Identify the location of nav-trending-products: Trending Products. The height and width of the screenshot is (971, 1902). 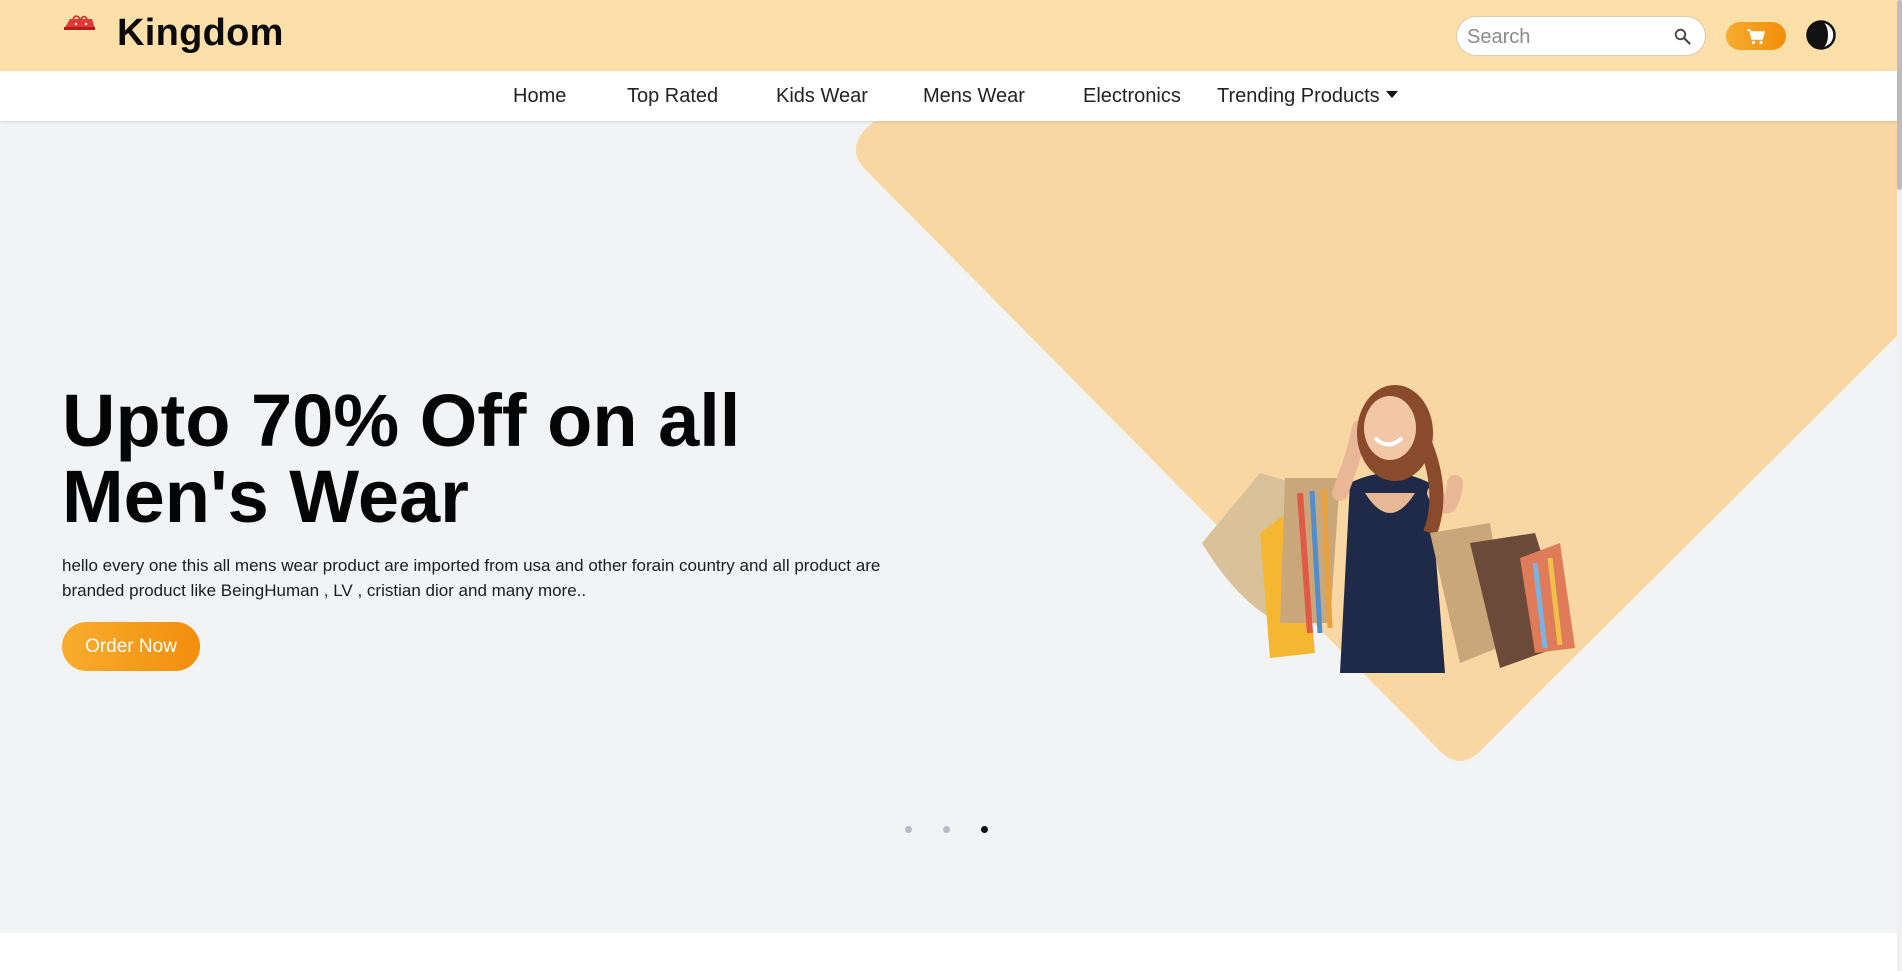
(1307, 96).